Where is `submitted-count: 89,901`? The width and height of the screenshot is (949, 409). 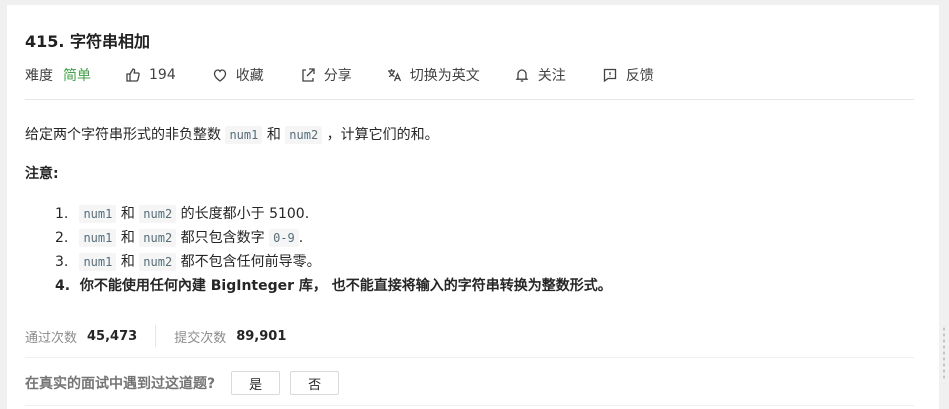
submitted-count: 89,901 is located at coordinates (261, 336).